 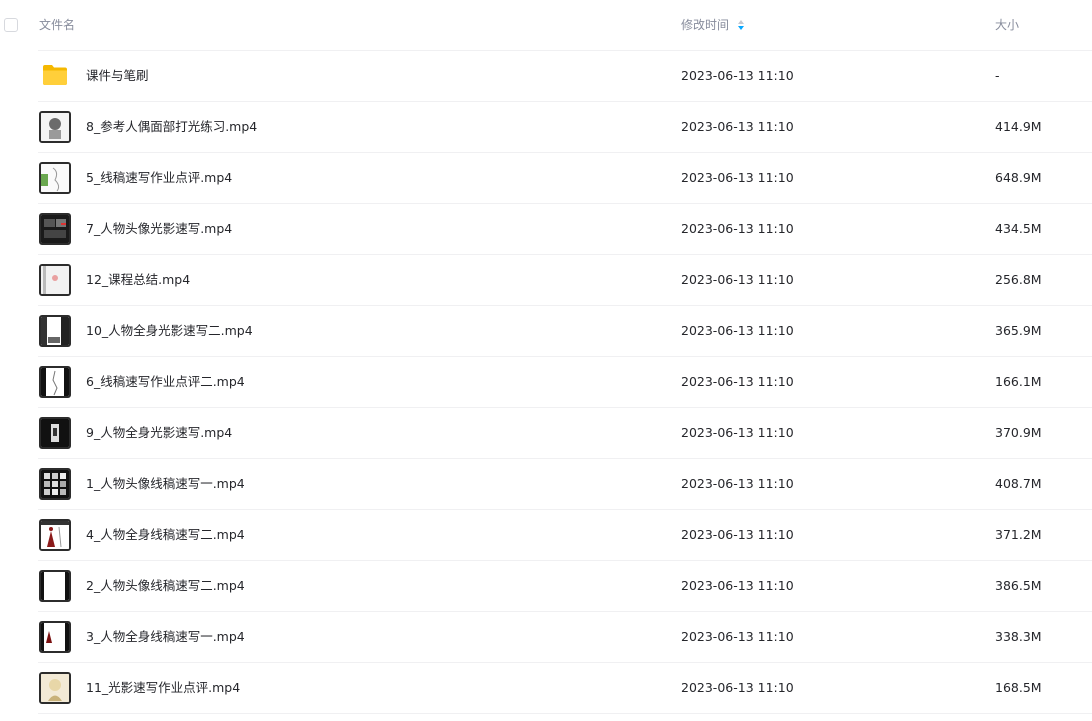 What do you see at coordinates (159, 178) in the screenshot?
I see `file-name: 5_线稿速写作业点评.mp4` at bounding box center [159, 178].